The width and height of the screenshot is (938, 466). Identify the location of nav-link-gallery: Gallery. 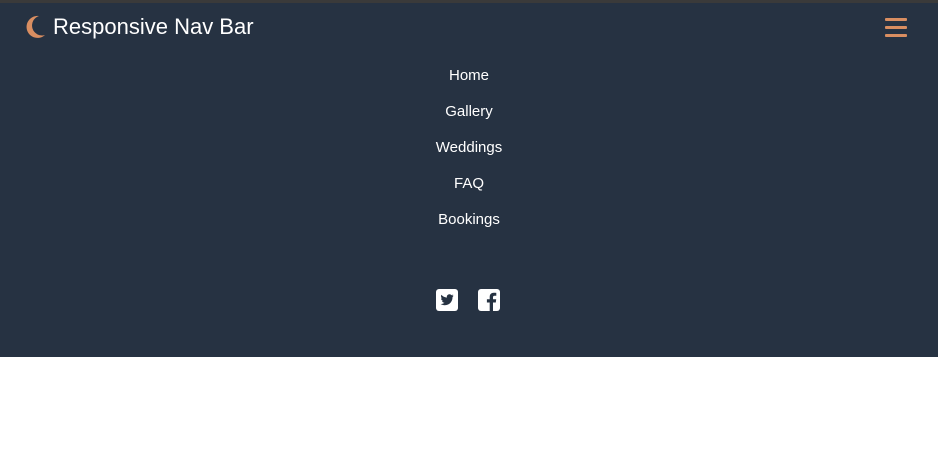
(469, 111).